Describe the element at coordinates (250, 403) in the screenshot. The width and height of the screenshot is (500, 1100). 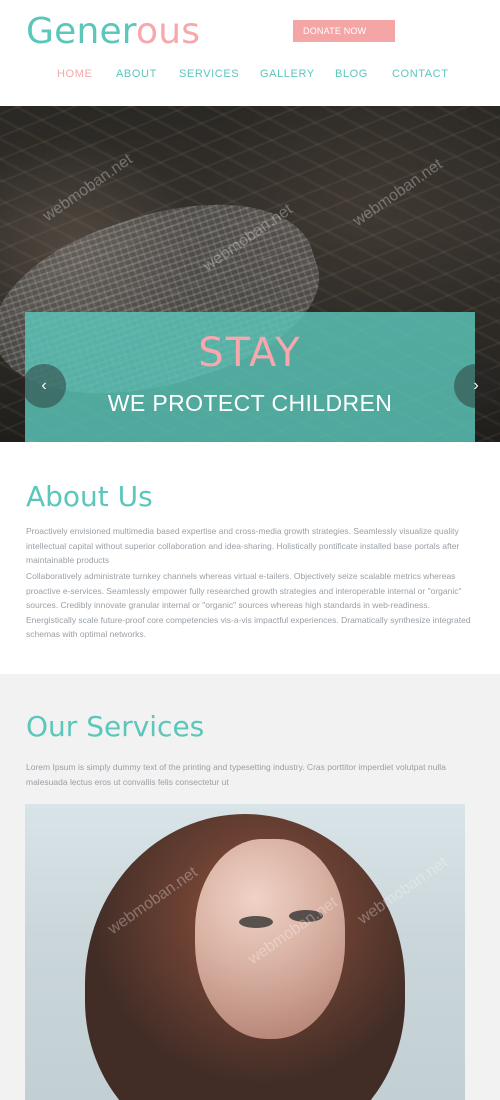
I see `hero-subheadline: WE PROTECT CHILDREN` at that location.